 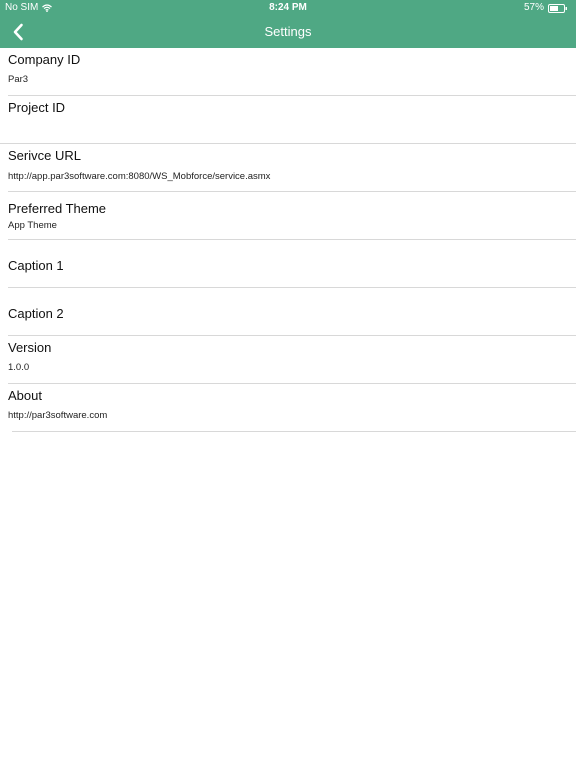 I want to click on row-divider, so click(x=294, y=431).